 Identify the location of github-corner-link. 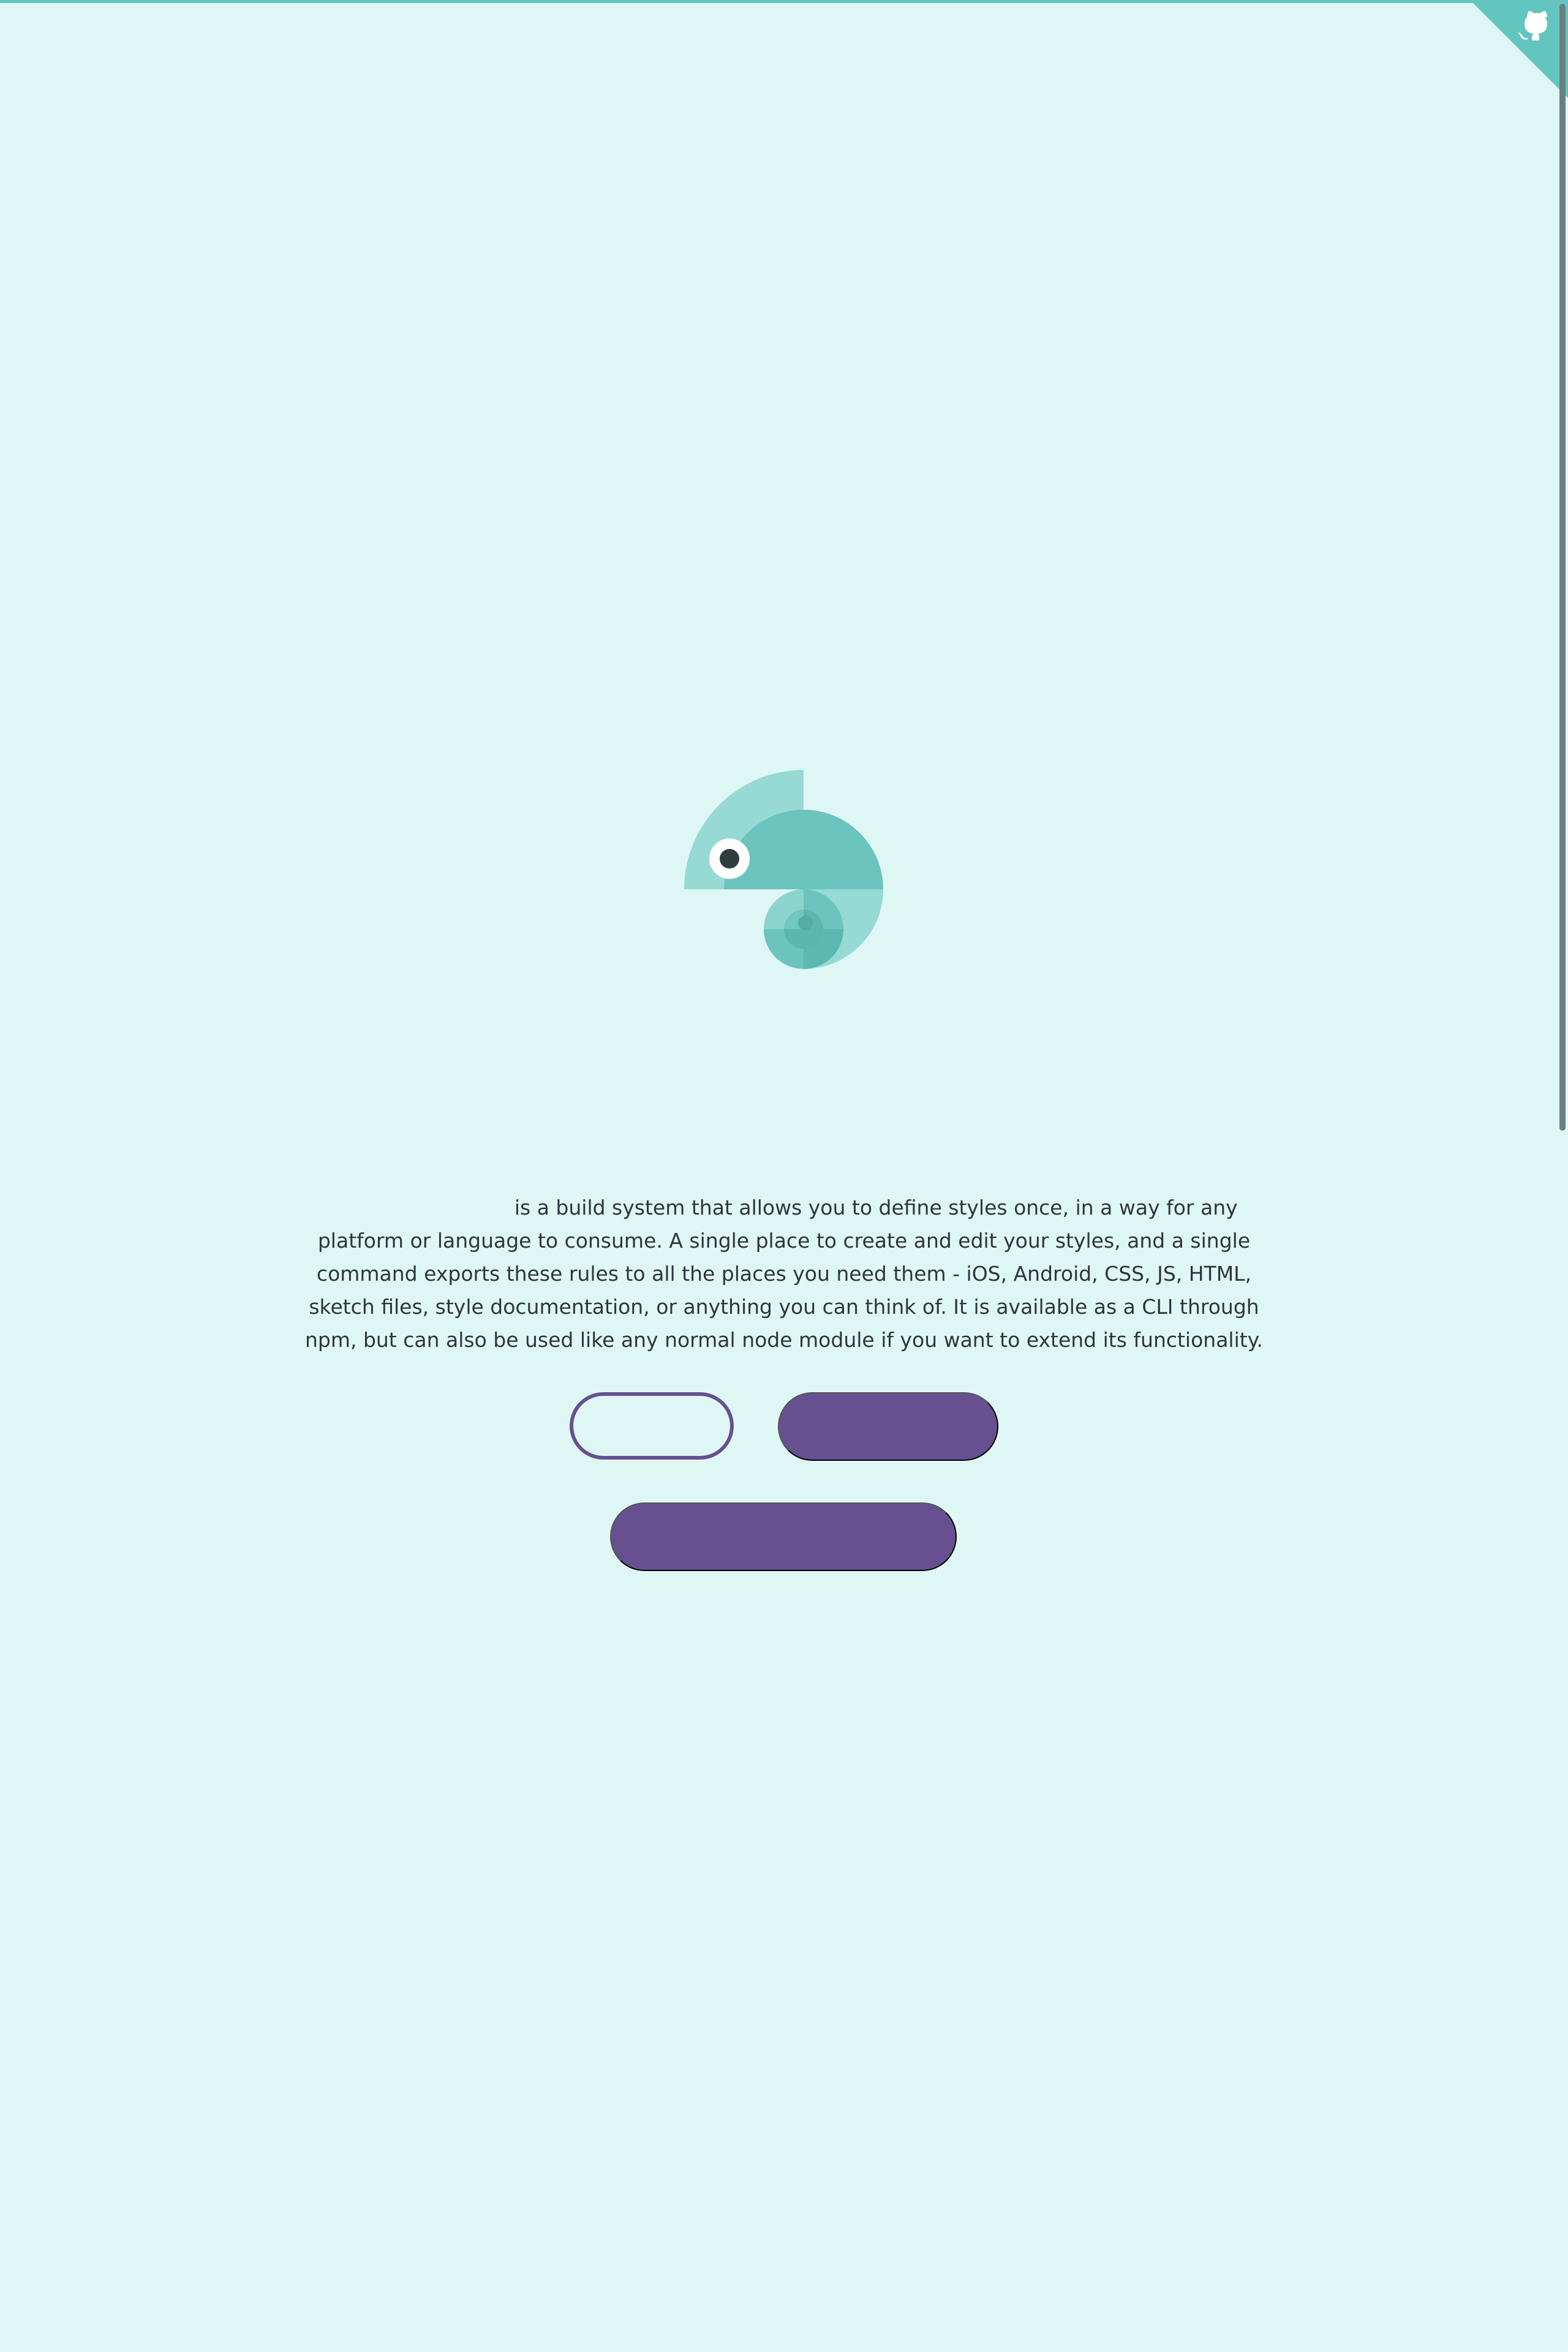
(1519, 49).